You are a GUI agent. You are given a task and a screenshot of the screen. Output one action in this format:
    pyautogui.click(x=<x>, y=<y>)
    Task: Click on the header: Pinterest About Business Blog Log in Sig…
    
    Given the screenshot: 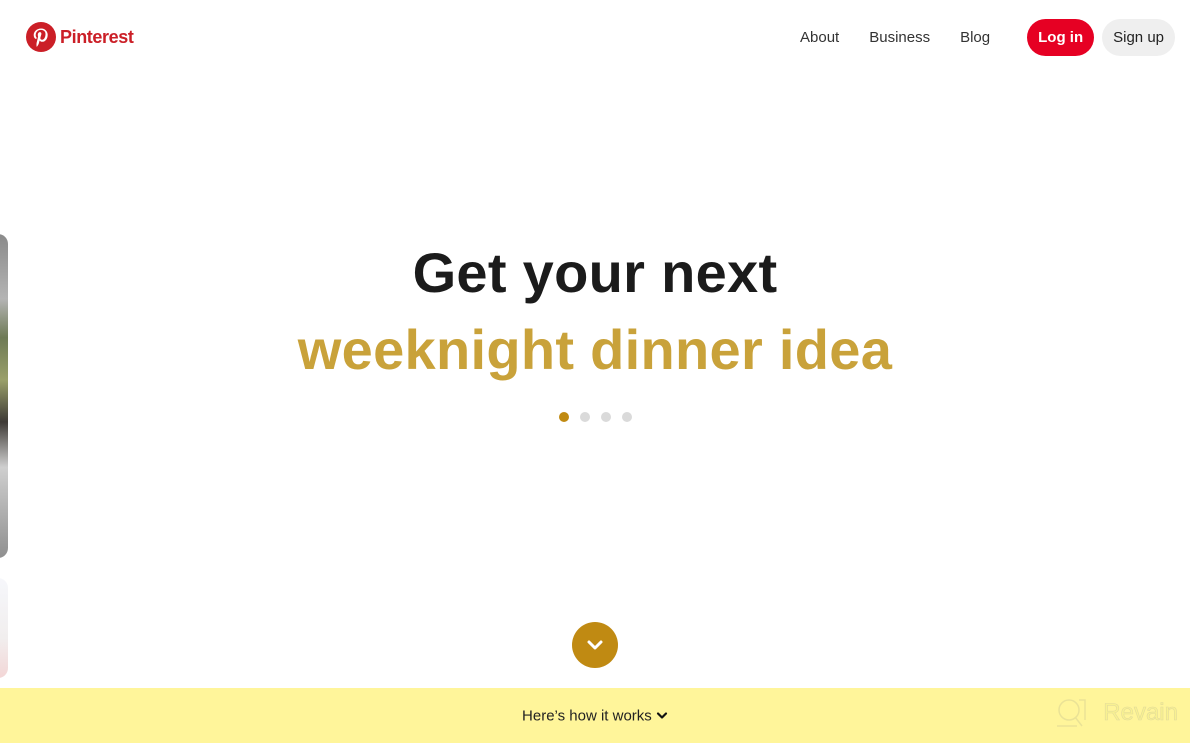 What is the action you would take?
    pyautogui.click(x=595, y=38)
    